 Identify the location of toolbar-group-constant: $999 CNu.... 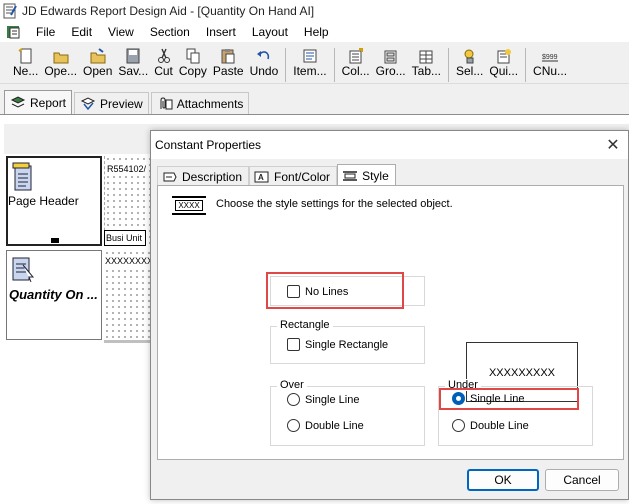
(552, 65).